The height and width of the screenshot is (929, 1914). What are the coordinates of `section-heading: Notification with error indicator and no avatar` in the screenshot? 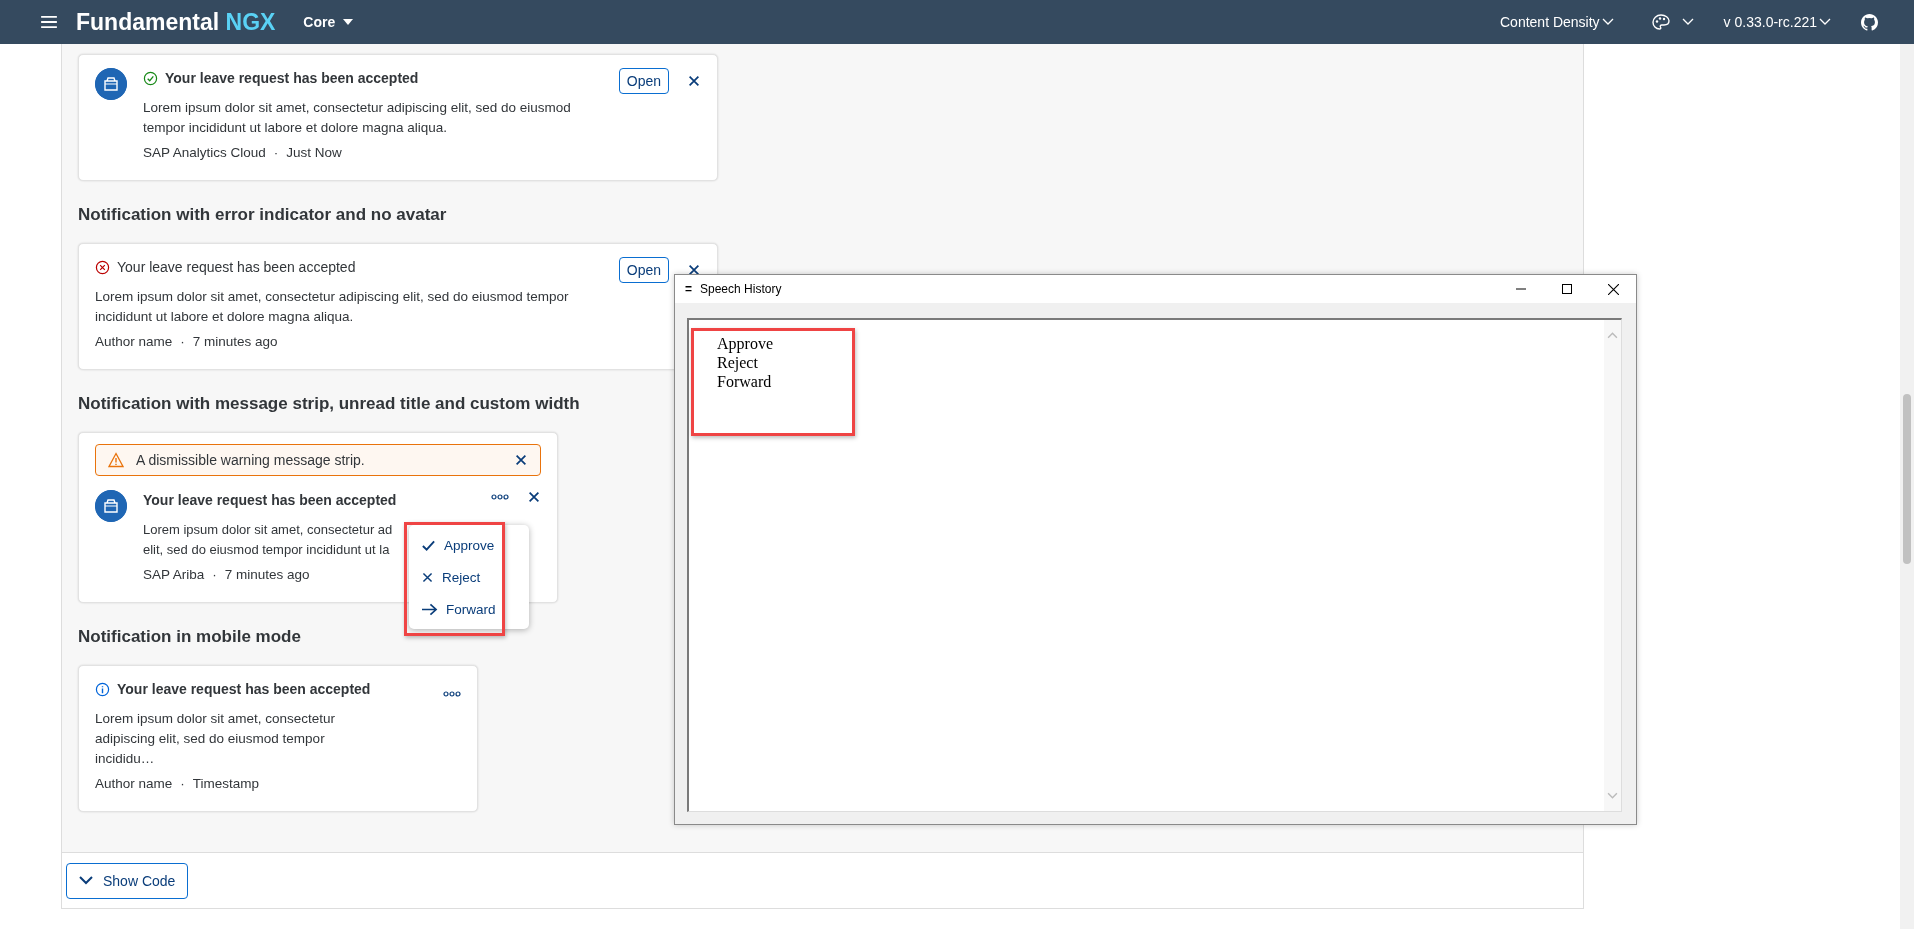 It's located at (263, 215).